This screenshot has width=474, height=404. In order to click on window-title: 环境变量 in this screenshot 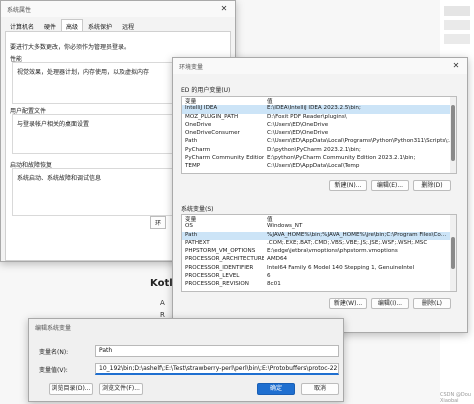, I will do `click(191, 67)`.